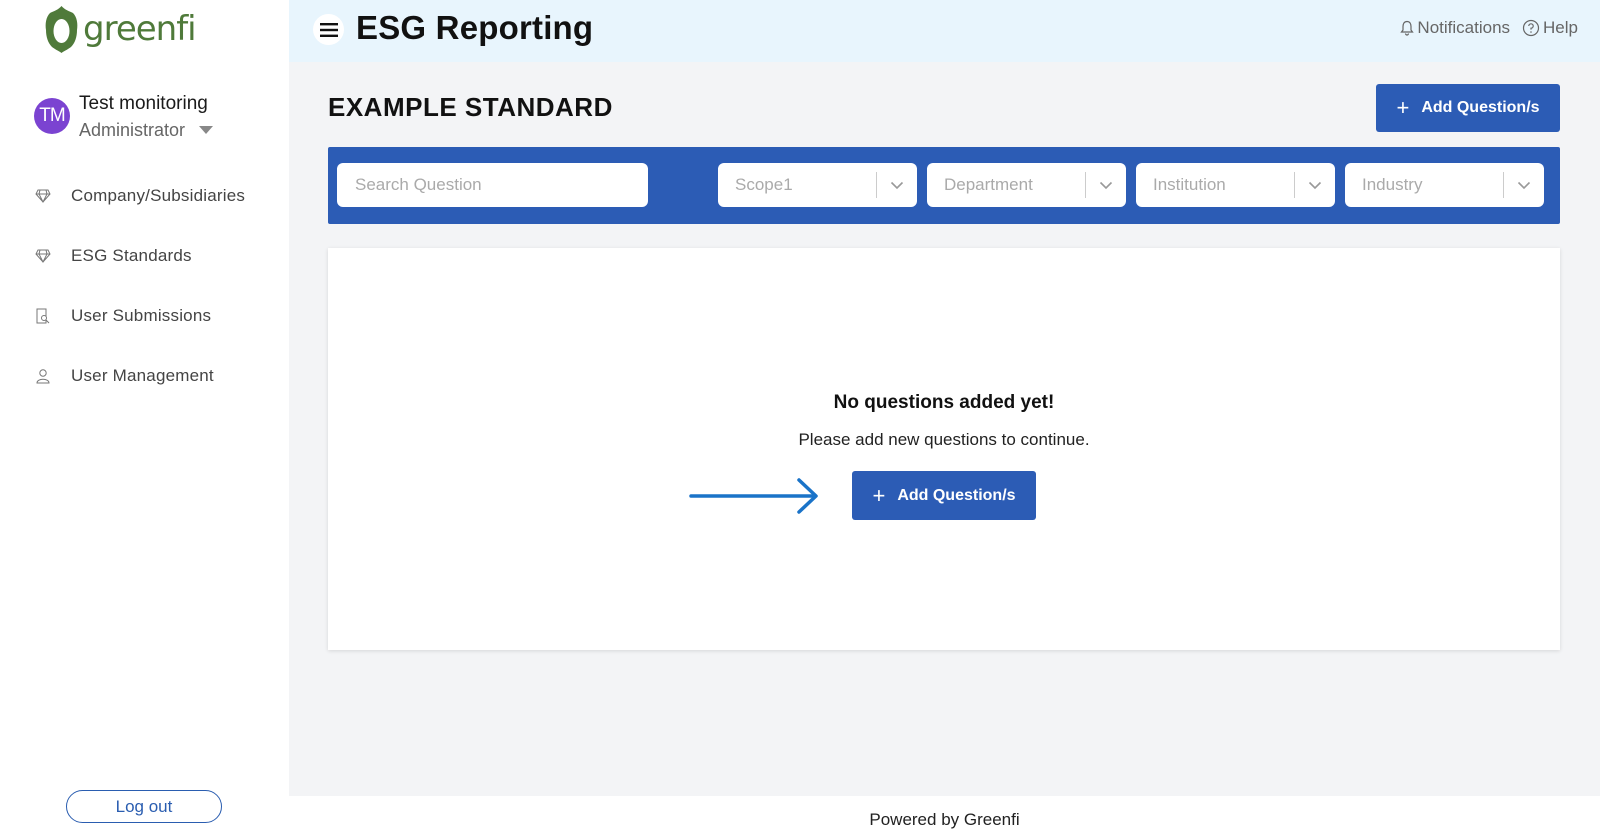 The image size is (1600, 839). I want to click on app-title: ESG Reporting, so click(475, 27).